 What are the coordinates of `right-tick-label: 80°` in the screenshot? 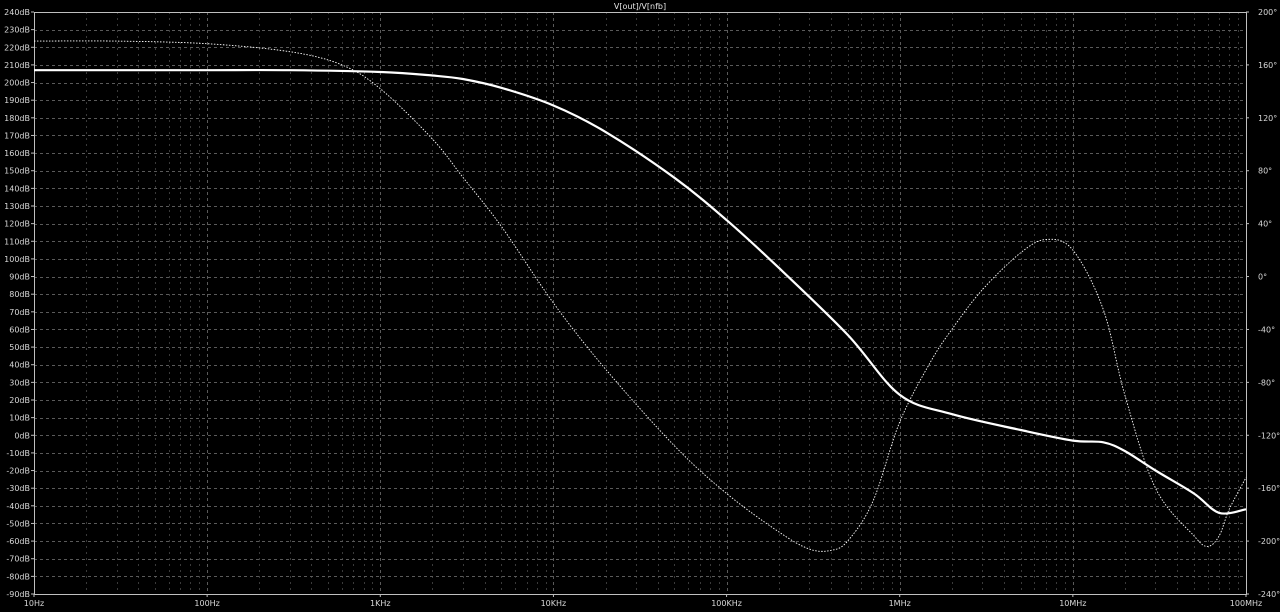 It's located at (1265, 171).